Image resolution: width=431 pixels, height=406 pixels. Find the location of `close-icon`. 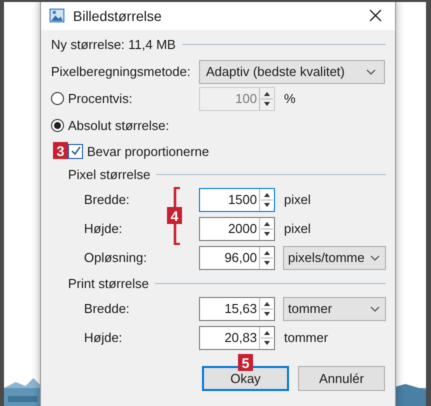

close-icon is located at coordinates (375, 15).